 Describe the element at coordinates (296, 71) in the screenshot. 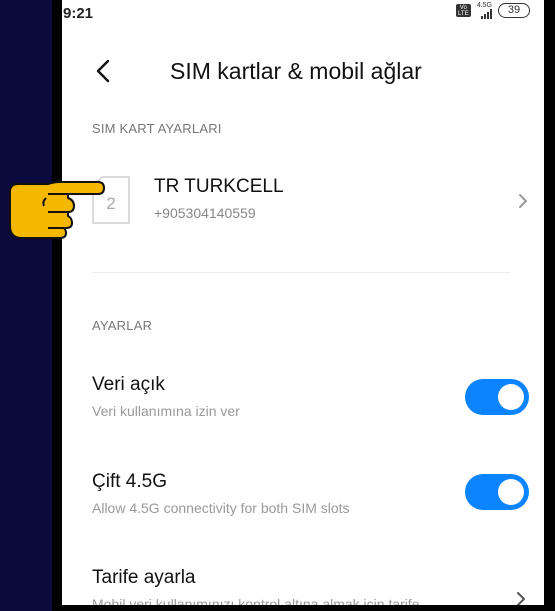

I see `page-title: SIM kartlar & mobil ağlar` at that location.